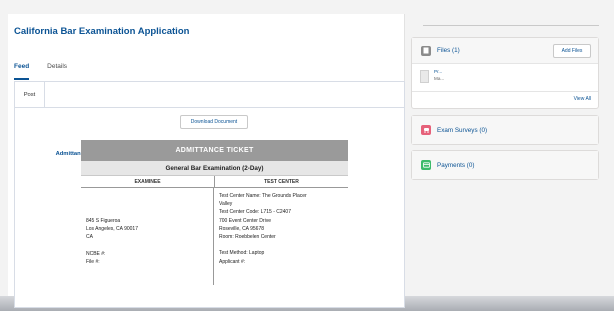 This screenshot has width=614, height=311. I want to click on payments-card-header: Payments (0), so click(505, 165).